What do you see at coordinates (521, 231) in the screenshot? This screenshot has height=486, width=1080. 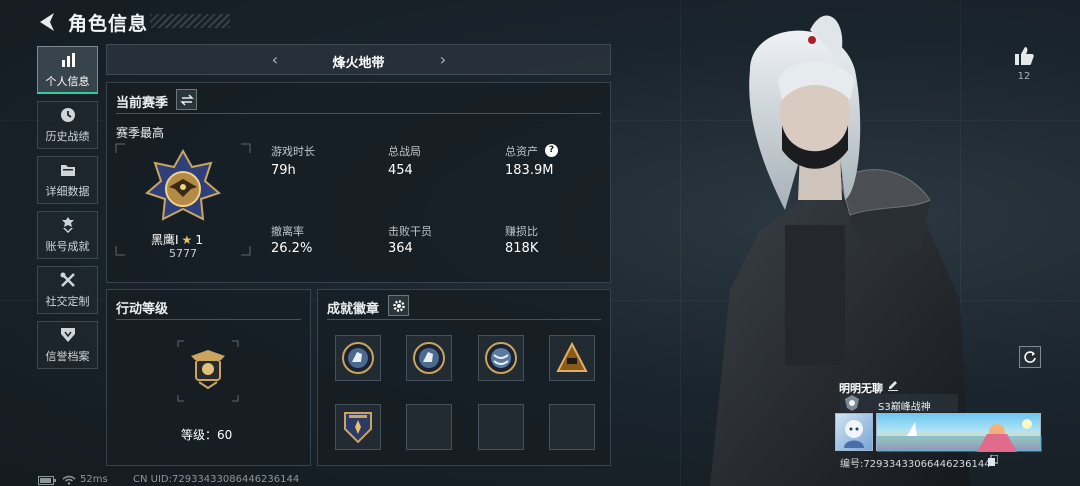 I see `stat-label: 赚损比` at bounding box center [521, 231].